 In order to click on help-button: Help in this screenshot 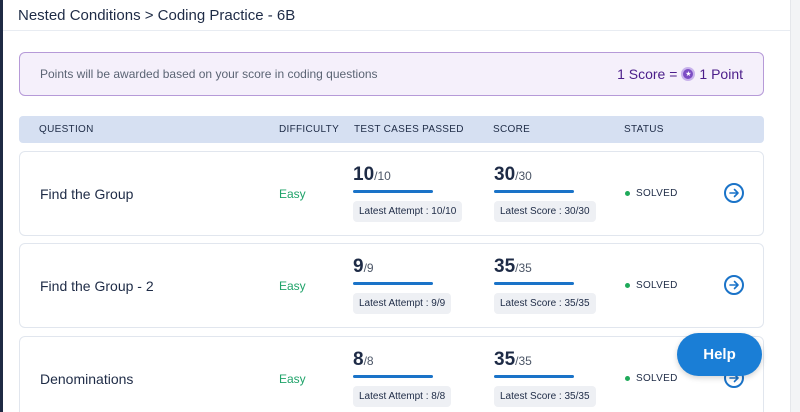, I will do `click(719, 354)`.